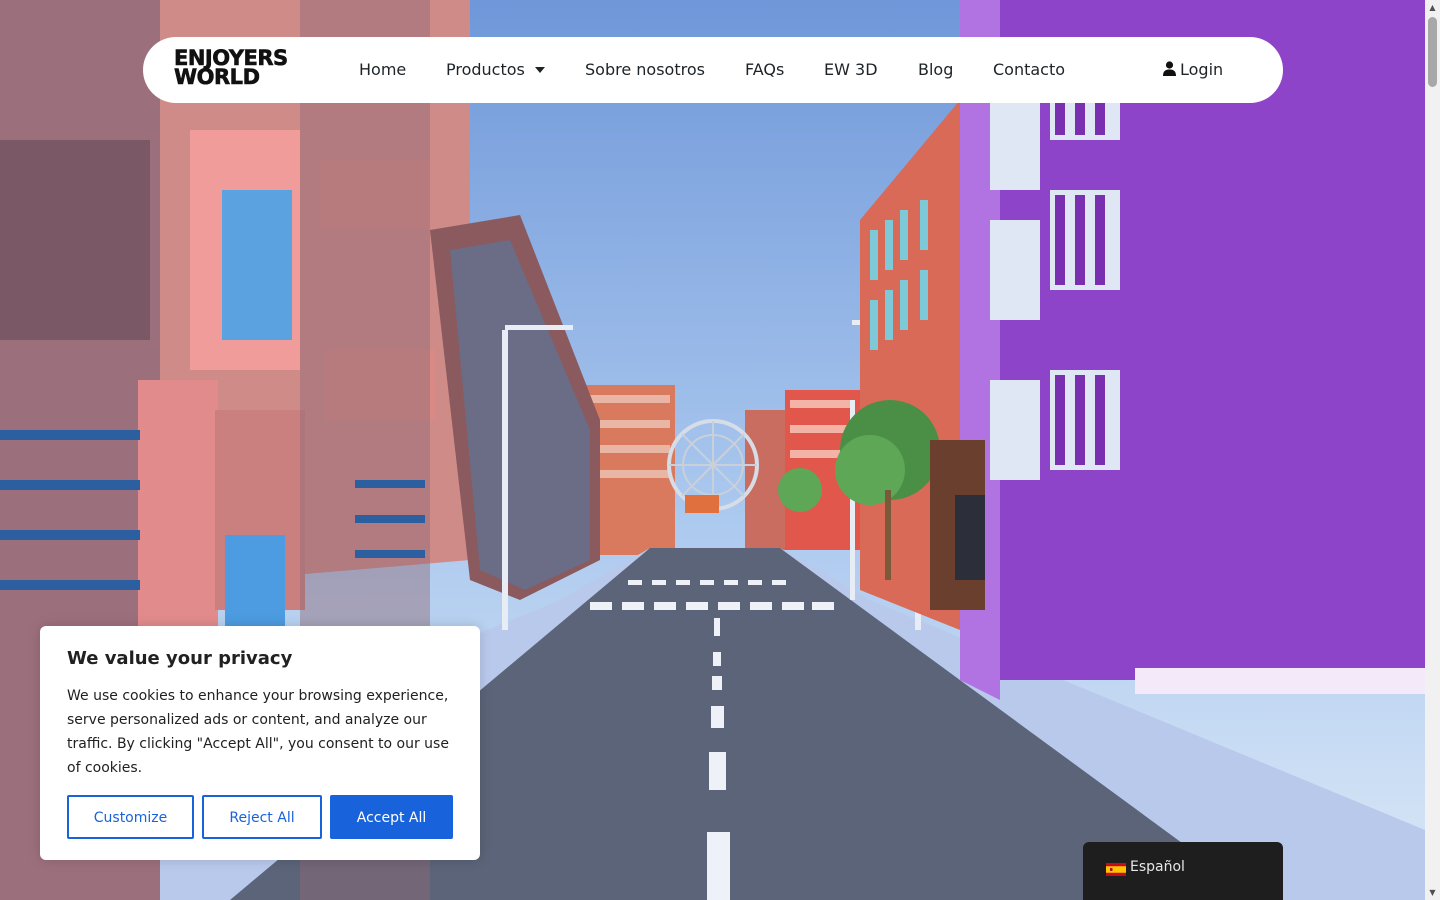 The width and height of the screenshot is (1440, 900). I want to click on customize-button: Customize, so click(130, 817).